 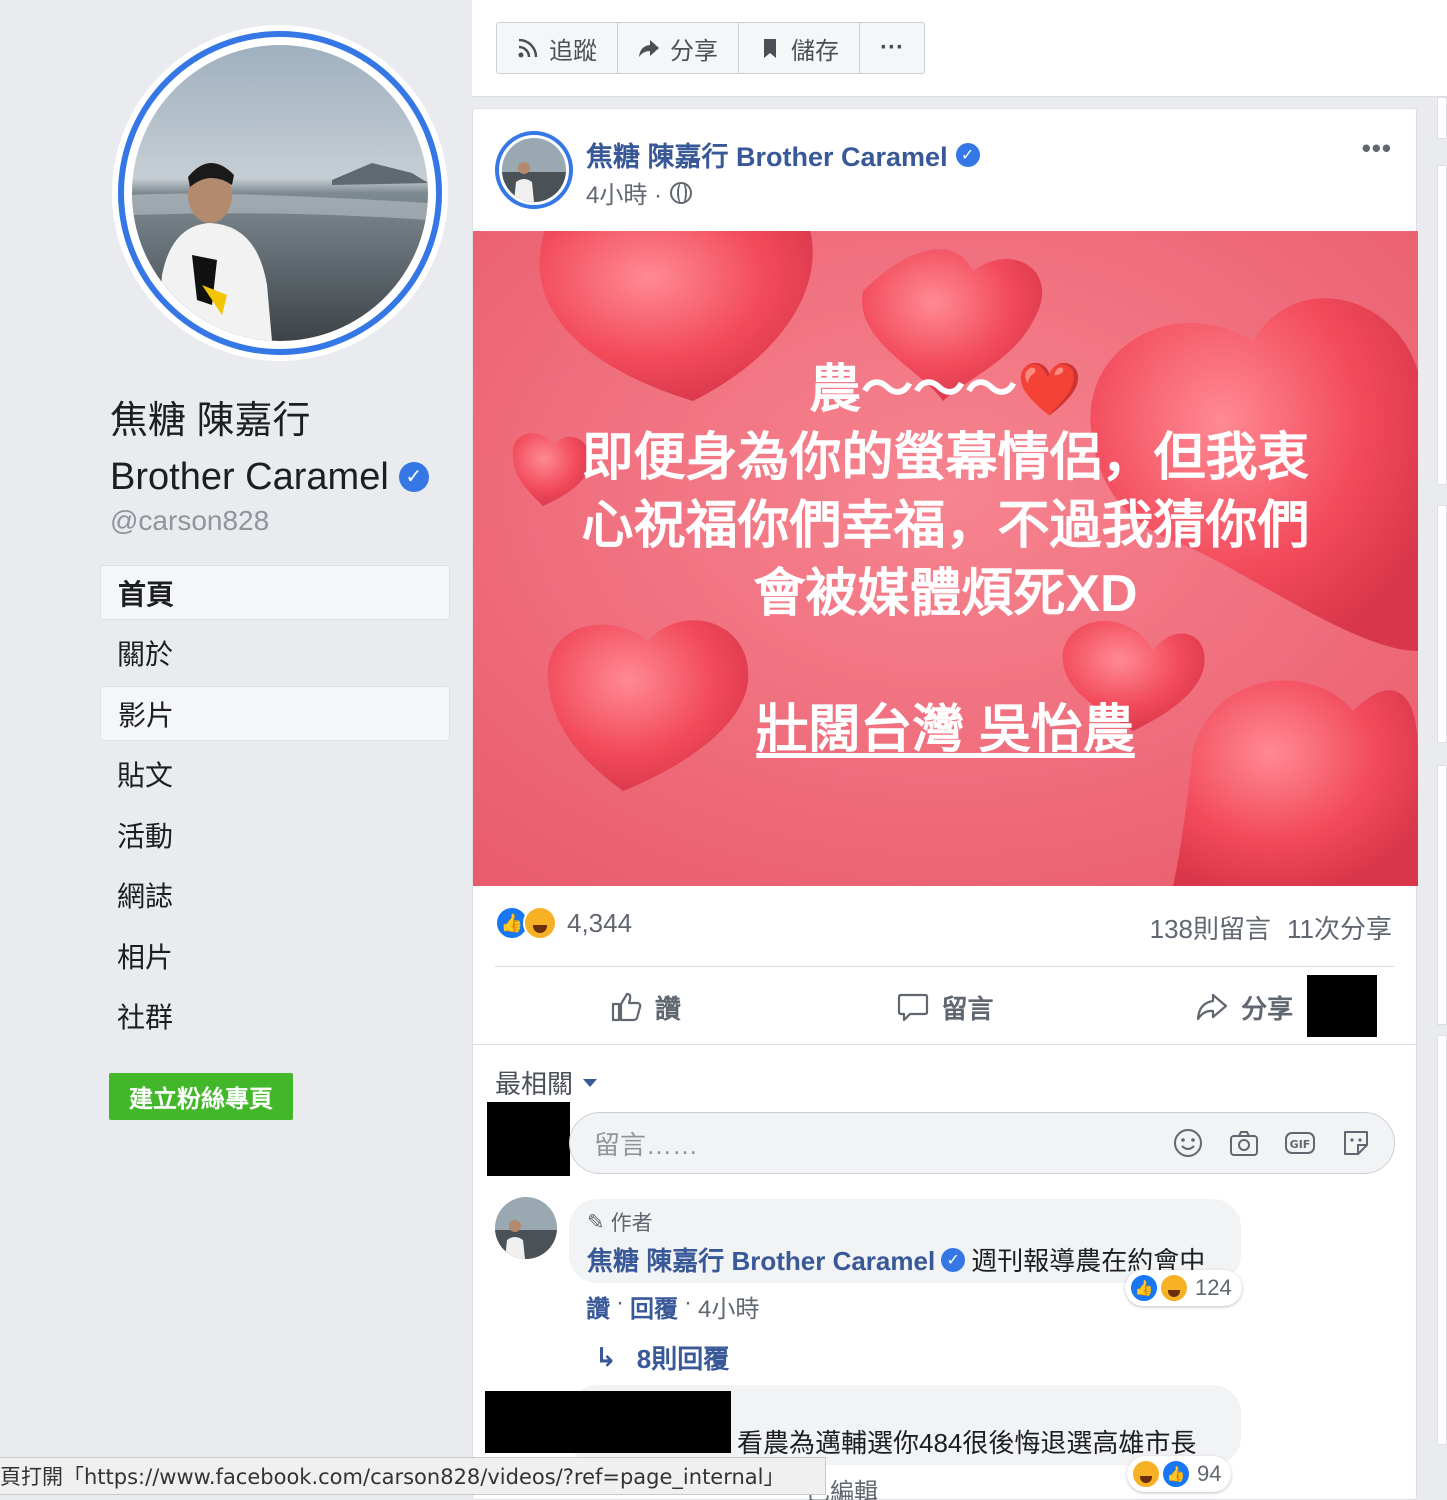 What do you see at coordinates (967, 1008) in the screenshot?
I see `comment-label: 留言` at bounding box center [967, 1008].